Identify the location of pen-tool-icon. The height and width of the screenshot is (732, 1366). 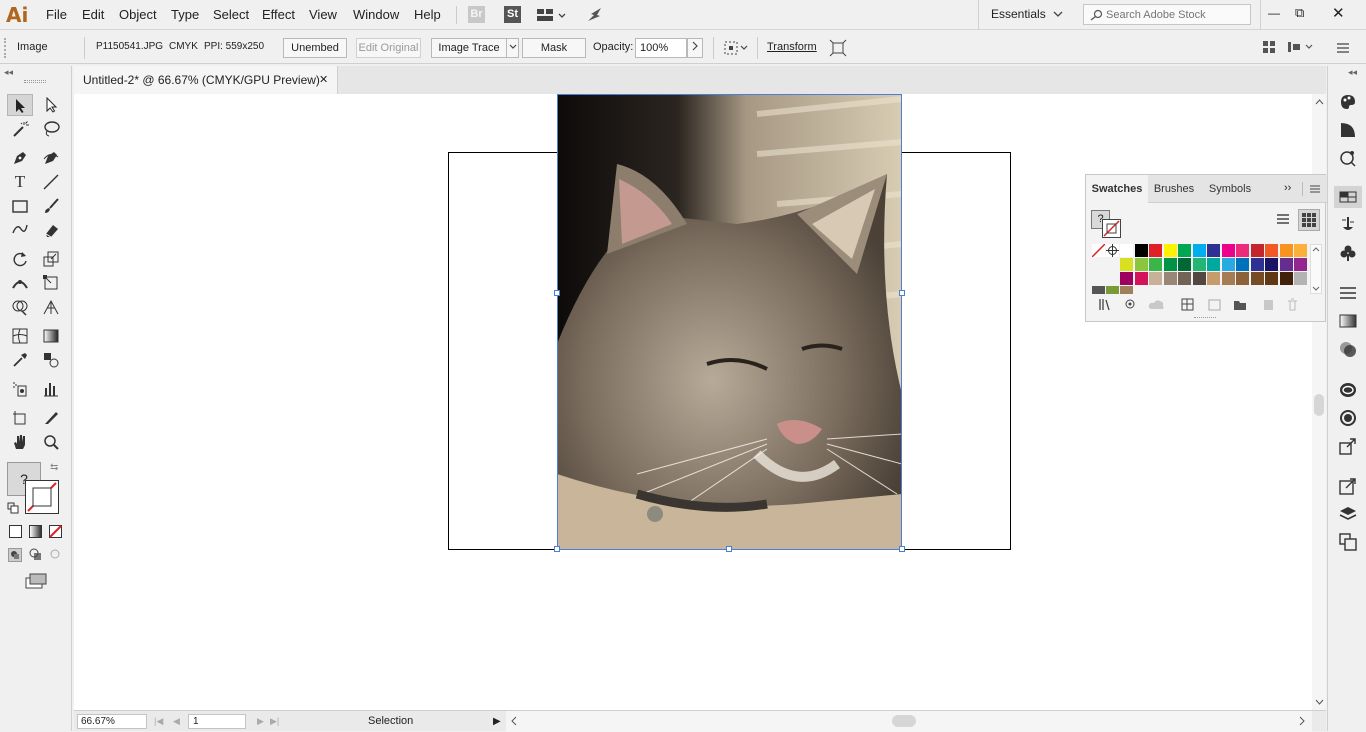
(20, 158).